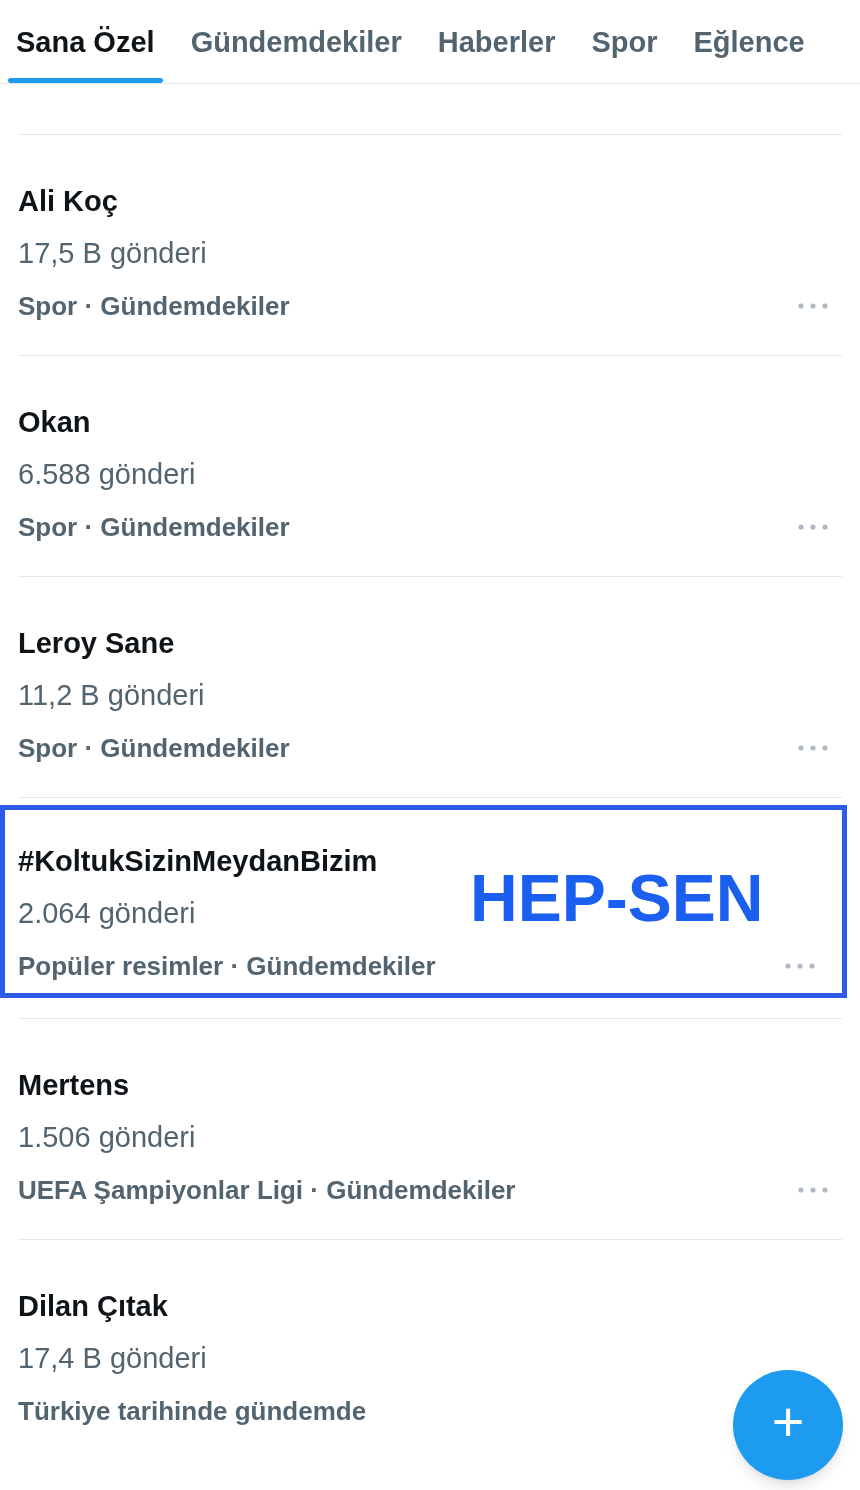 This screenshot has width=860, height=1490. I want to click on trend-title: Ali Koç, so click(68, 187).